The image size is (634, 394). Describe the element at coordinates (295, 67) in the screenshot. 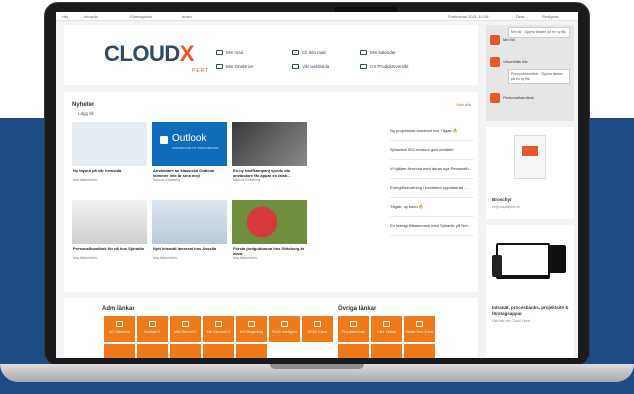

I see `globe-icon` at that location.